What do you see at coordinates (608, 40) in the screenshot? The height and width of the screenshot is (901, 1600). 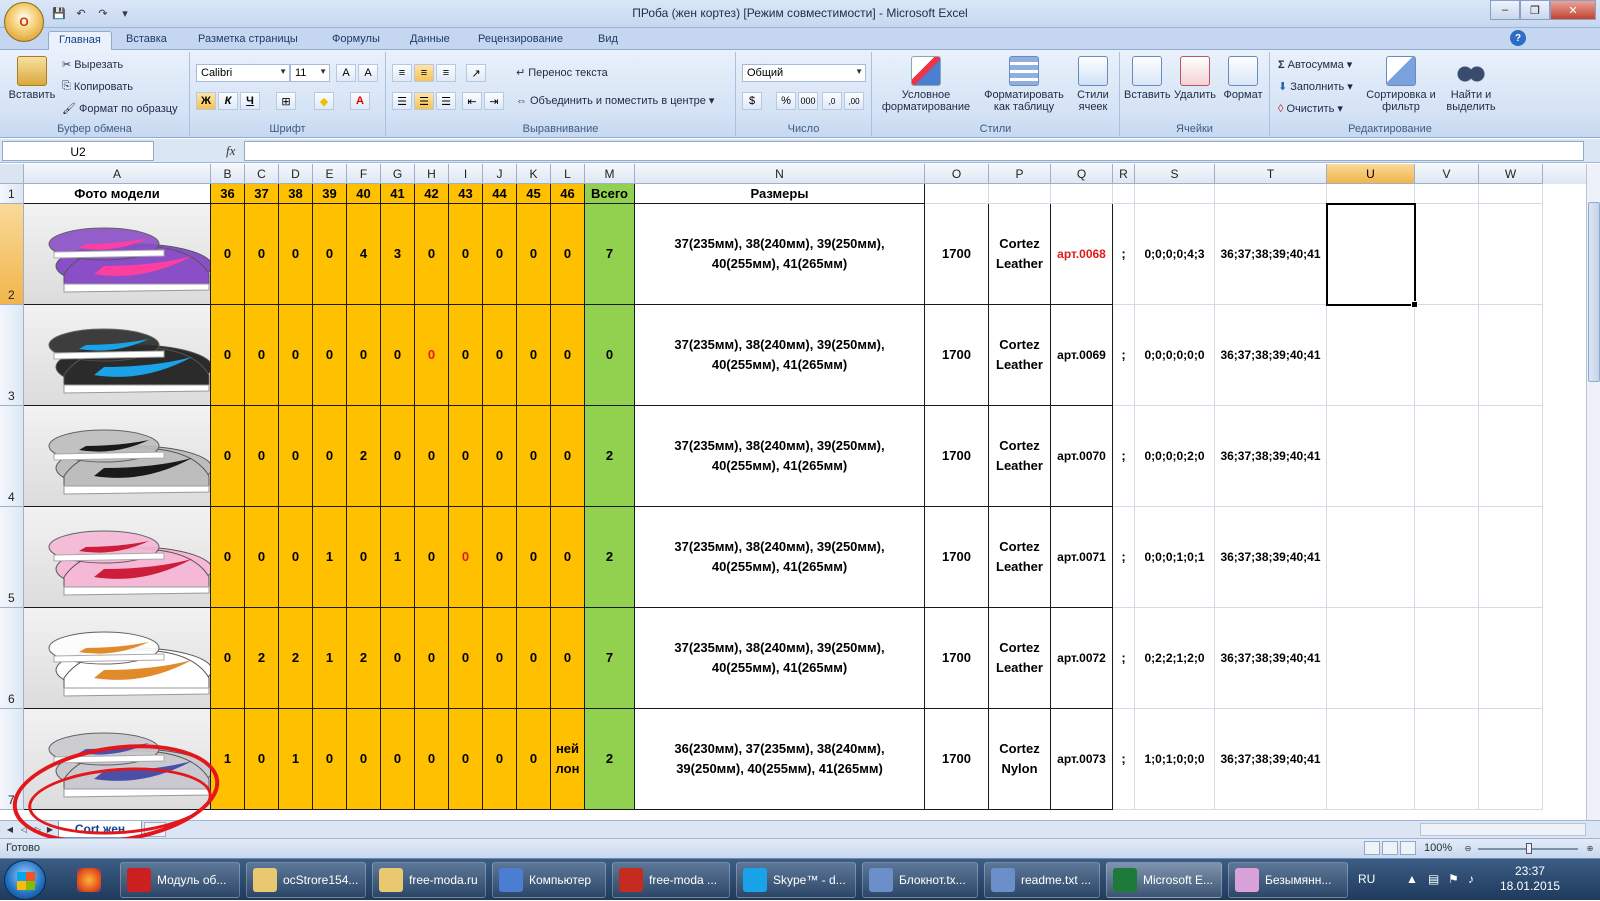 I see `tab-view: Вид` at bounding box center [608, 40].